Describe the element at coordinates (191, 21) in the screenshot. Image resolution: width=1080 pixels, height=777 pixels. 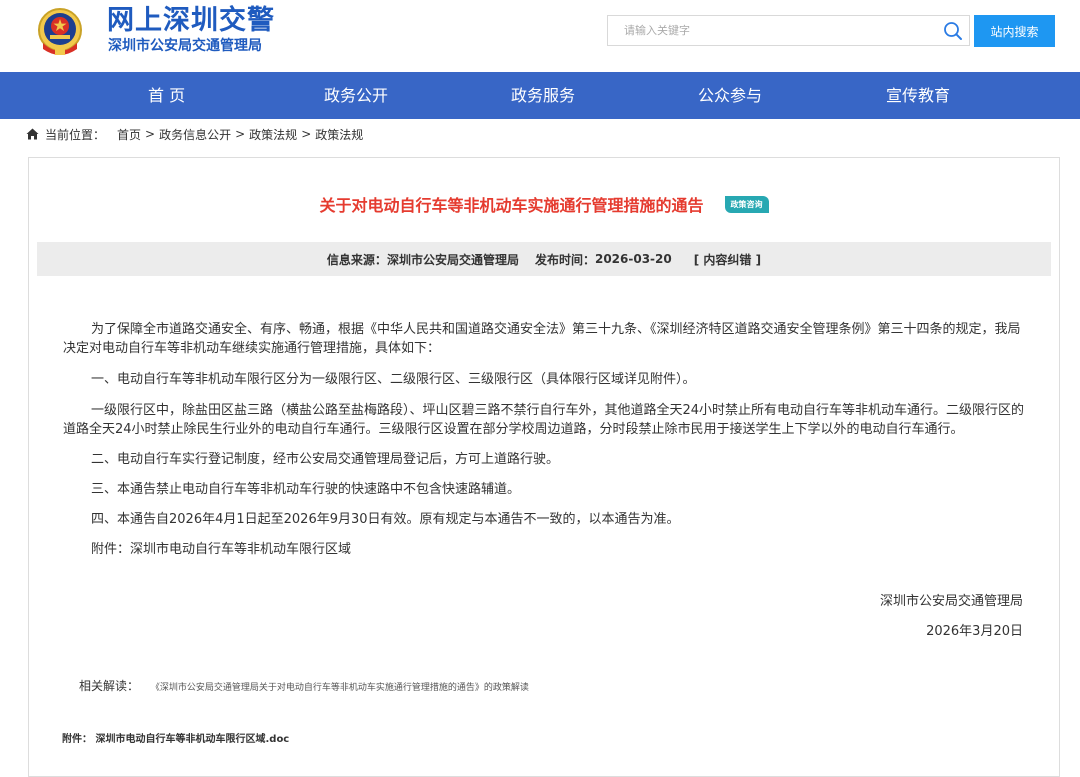
I see `site-title: 网上深圳交警` at that location.